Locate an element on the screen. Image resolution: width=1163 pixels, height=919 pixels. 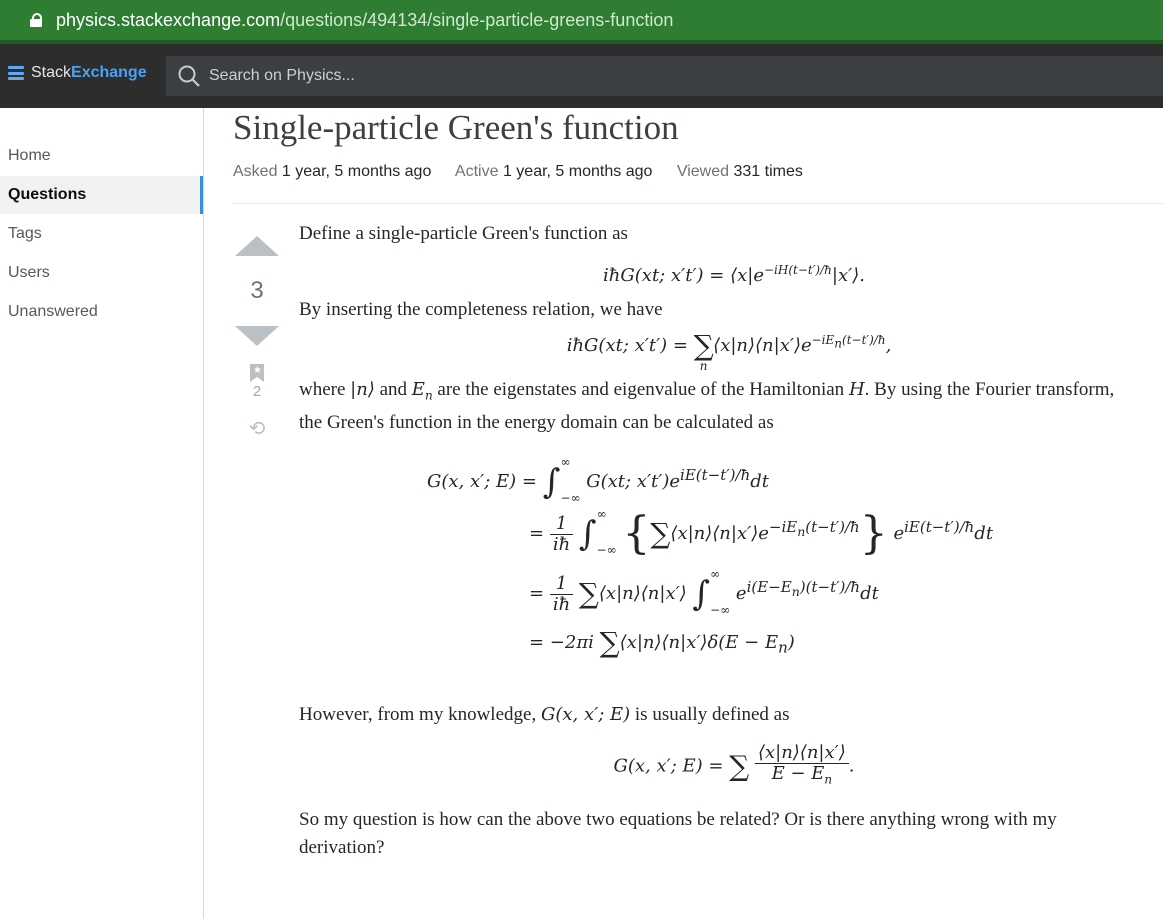
paragraph-4-text: However, from my knowledge, is located at coordinates (418, 715).